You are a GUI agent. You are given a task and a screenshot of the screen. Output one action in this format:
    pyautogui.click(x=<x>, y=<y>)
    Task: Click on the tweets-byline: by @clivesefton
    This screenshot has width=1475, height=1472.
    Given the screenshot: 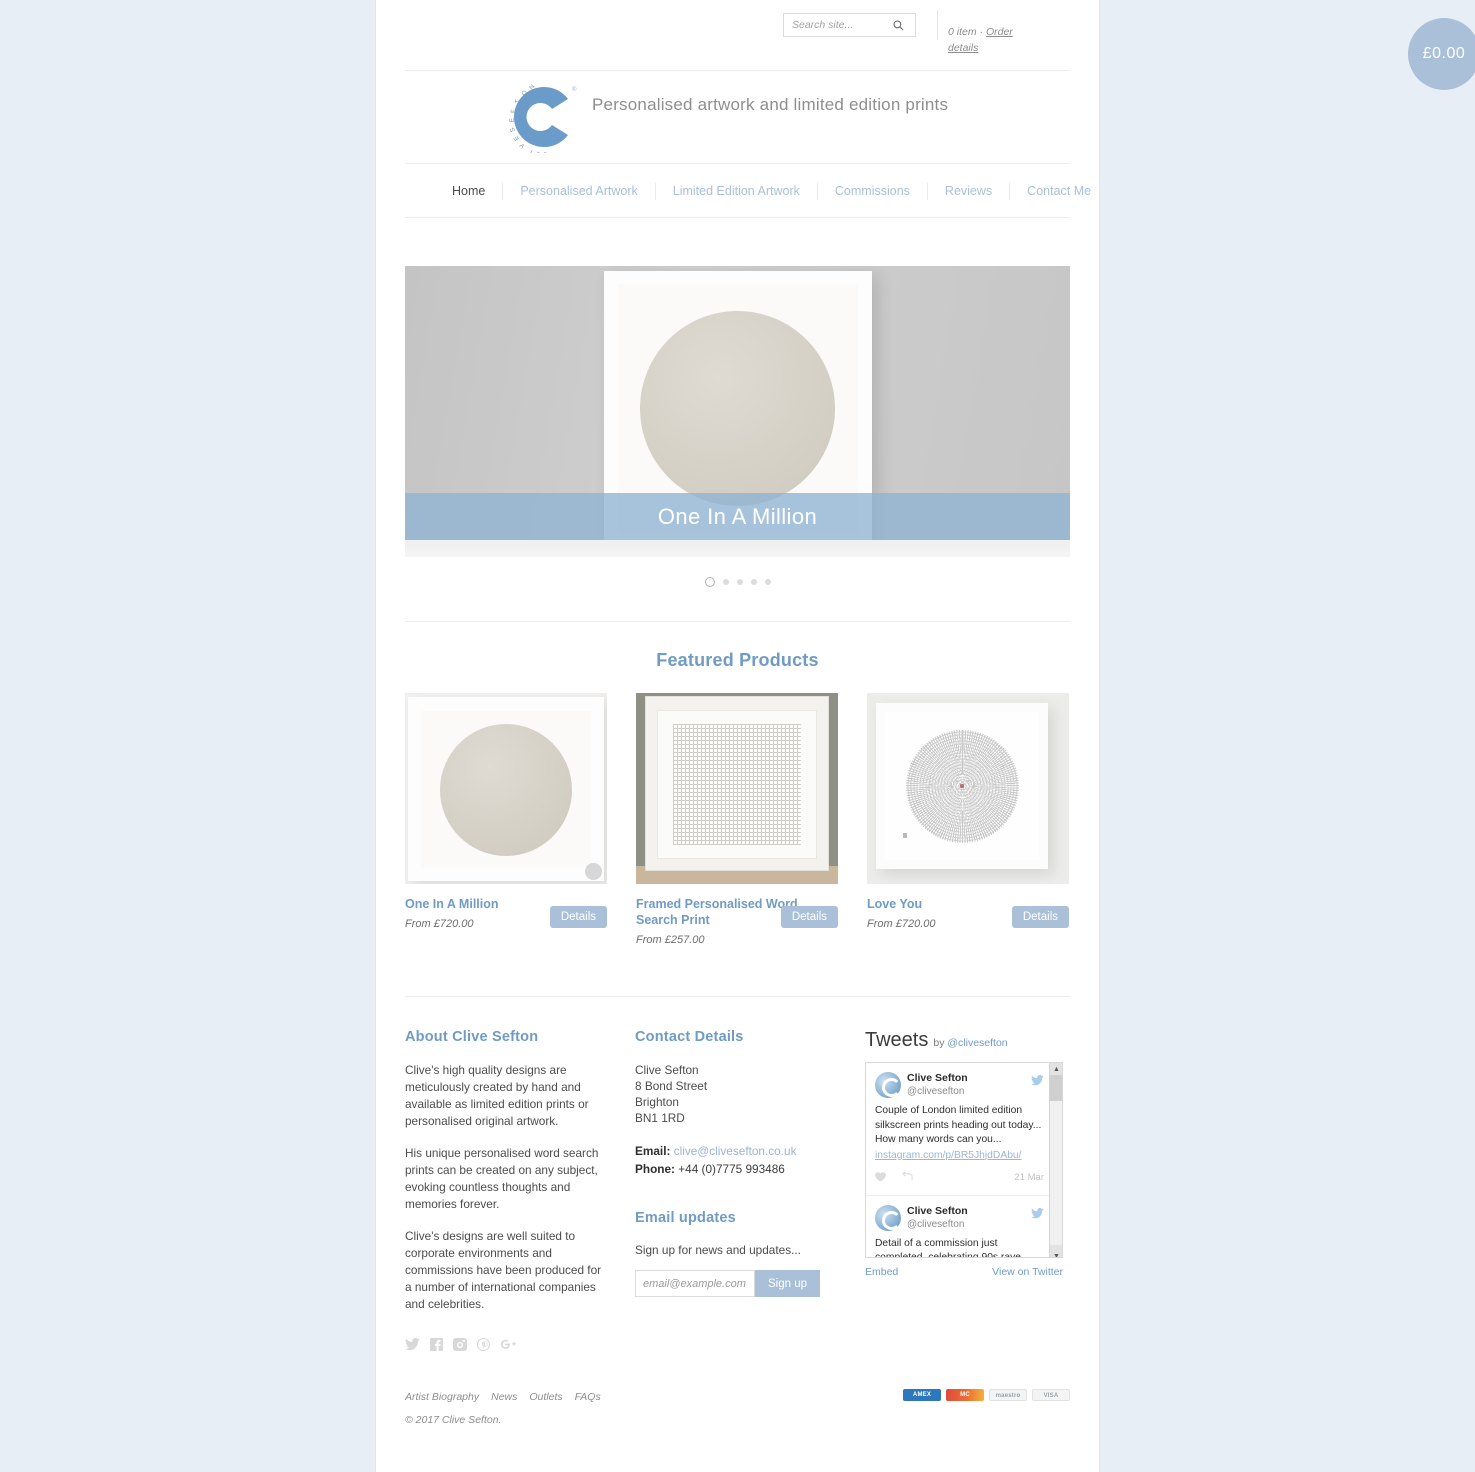 What is the action you would take?
    pyautogui.click(x=970, y=1043)
    